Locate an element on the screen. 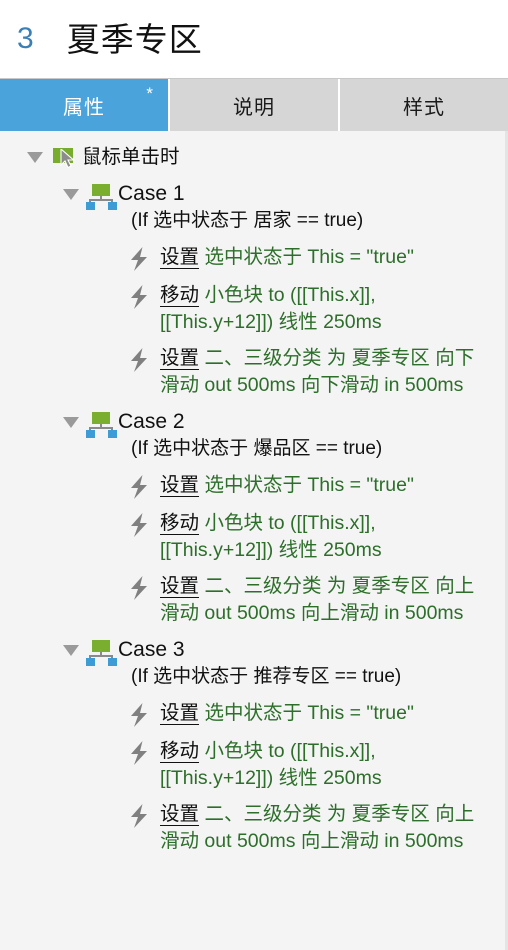 Image resolution: width=508 pixels, height=950 pixels. tab-properties-label: 属性 is located at coordinates (84, 107).